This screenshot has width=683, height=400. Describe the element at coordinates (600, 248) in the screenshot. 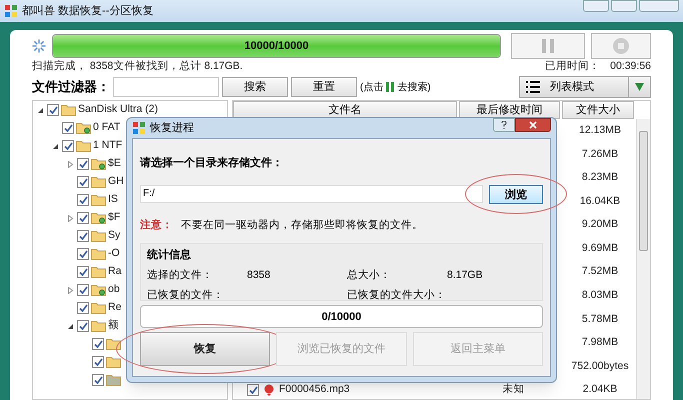

I see `file-size: 9.69MB` at that location.